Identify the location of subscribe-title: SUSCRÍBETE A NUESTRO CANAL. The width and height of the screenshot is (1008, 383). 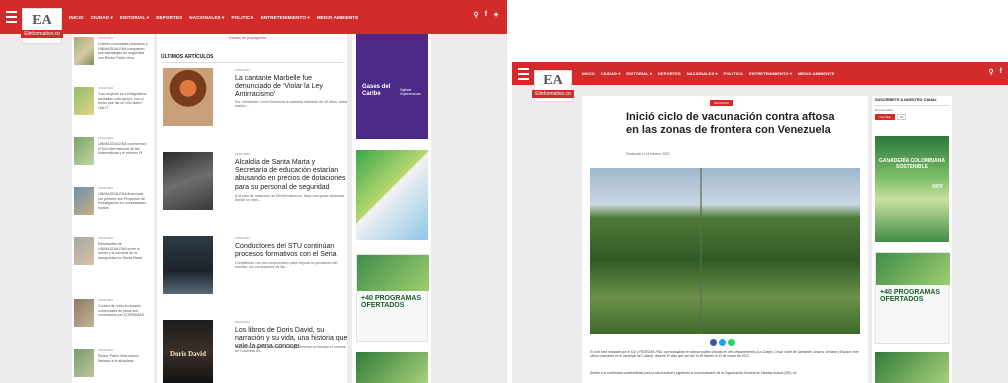
(906, 100).